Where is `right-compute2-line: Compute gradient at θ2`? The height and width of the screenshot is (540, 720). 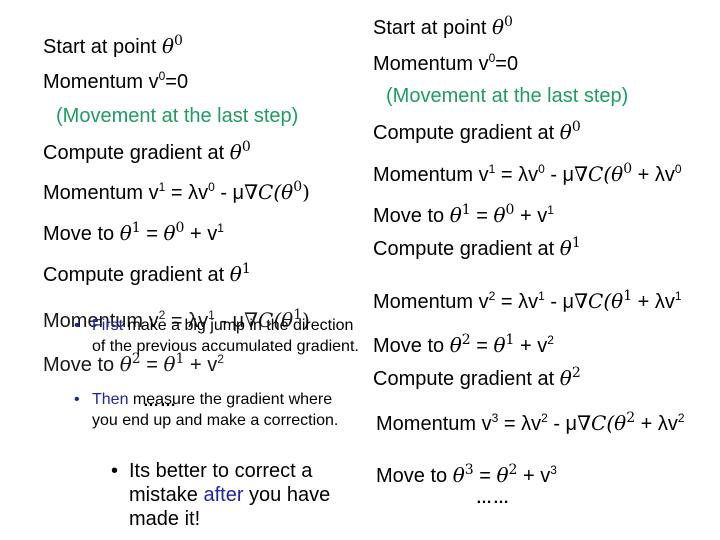 right-compute2-line: Compute gradient at θ2 is located at coordinates (477, 378).